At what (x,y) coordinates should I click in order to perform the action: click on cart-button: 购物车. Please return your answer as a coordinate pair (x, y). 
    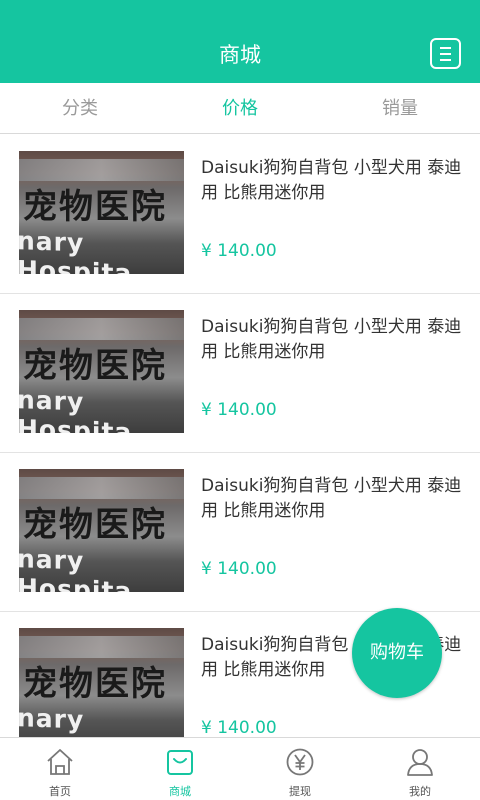
    Looking at the image, I should click on (397, 653).